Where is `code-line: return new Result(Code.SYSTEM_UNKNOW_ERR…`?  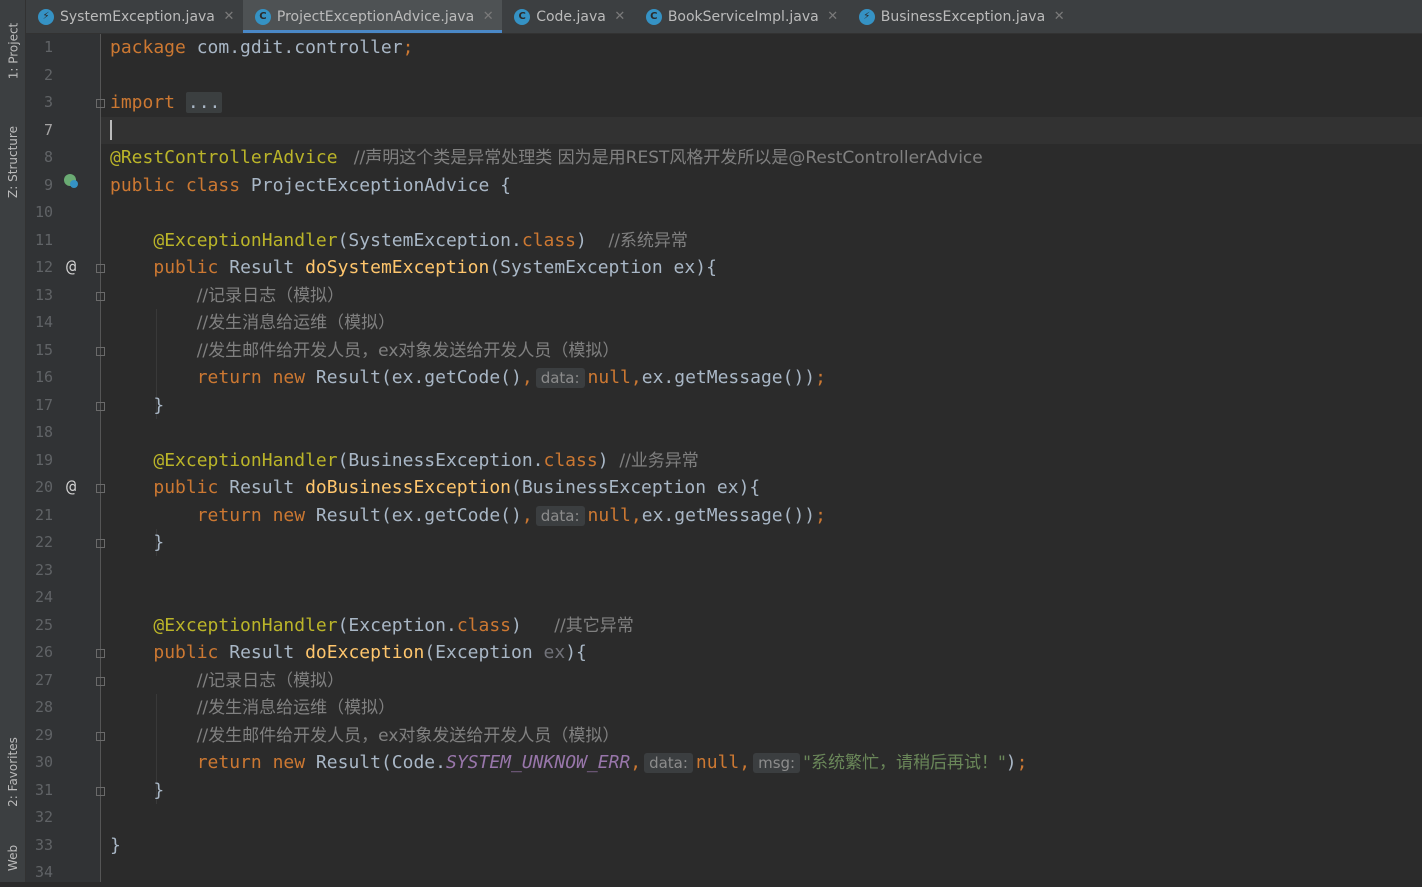
code-line: return new Result(Code.SYSTEM_UNKNOW_ERR… is located at coordinates (612, 762).